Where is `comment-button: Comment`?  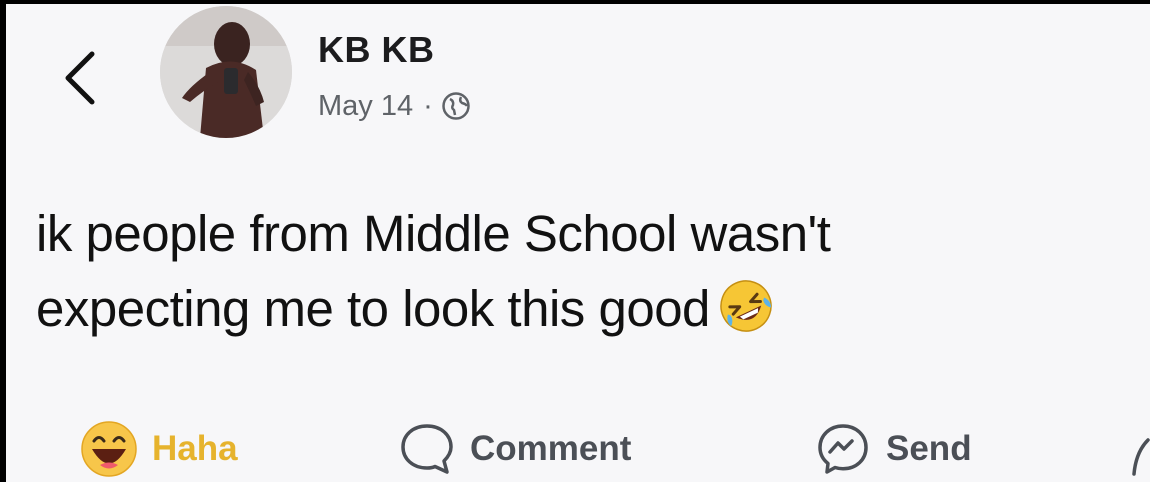 comment-button: Comment is located at coordinates (514, 449).